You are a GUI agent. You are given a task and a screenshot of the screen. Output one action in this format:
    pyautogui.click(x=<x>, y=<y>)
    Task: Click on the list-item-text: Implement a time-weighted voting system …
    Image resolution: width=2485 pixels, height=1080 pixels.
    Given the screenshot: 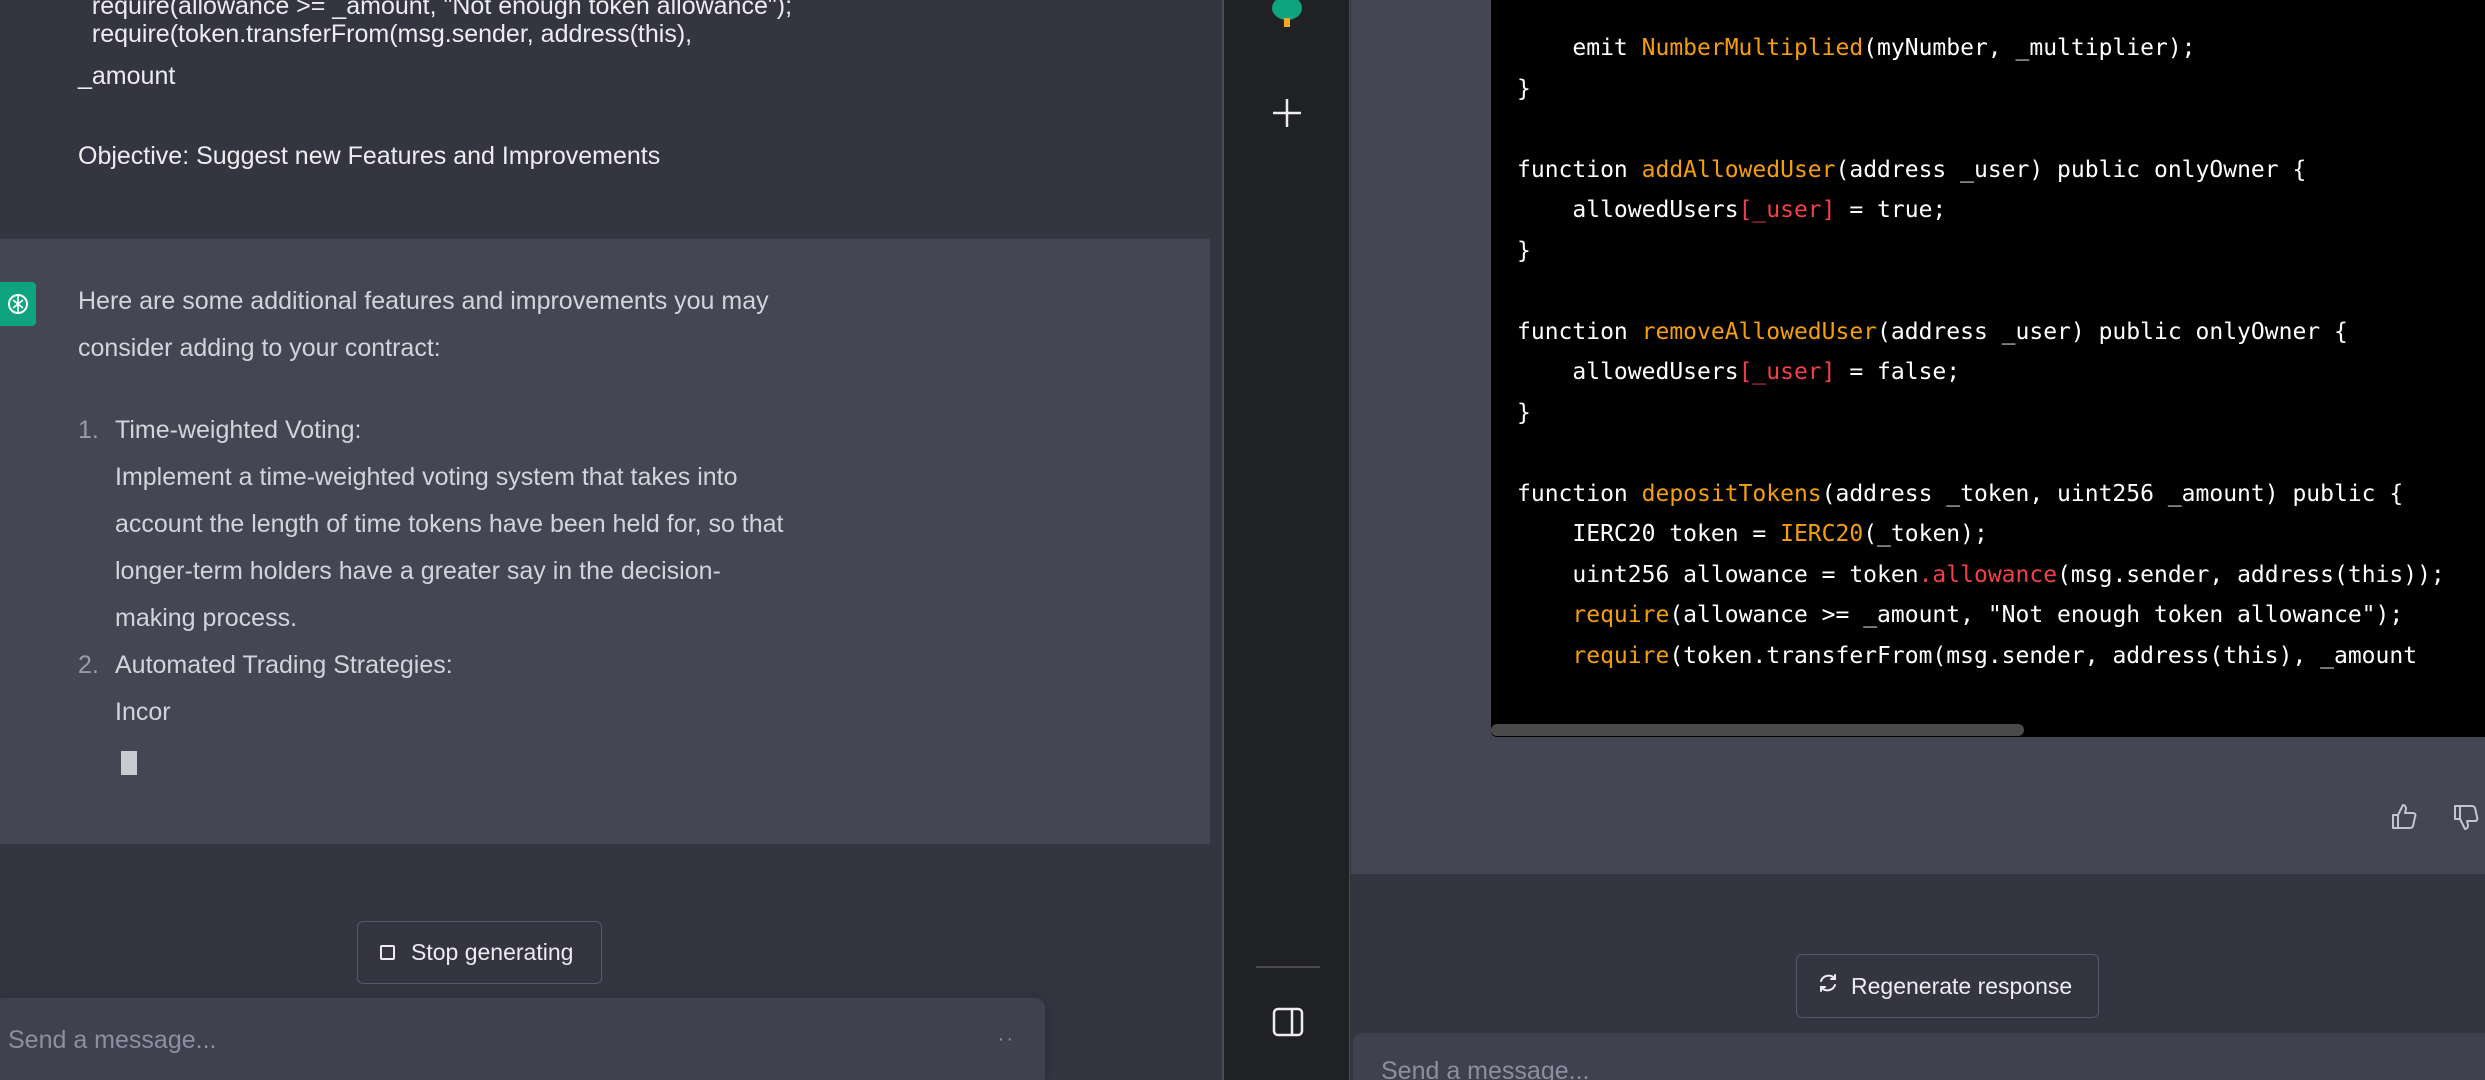 What is the action you would take?
    pyautogui.click(x=426, y=477)
    